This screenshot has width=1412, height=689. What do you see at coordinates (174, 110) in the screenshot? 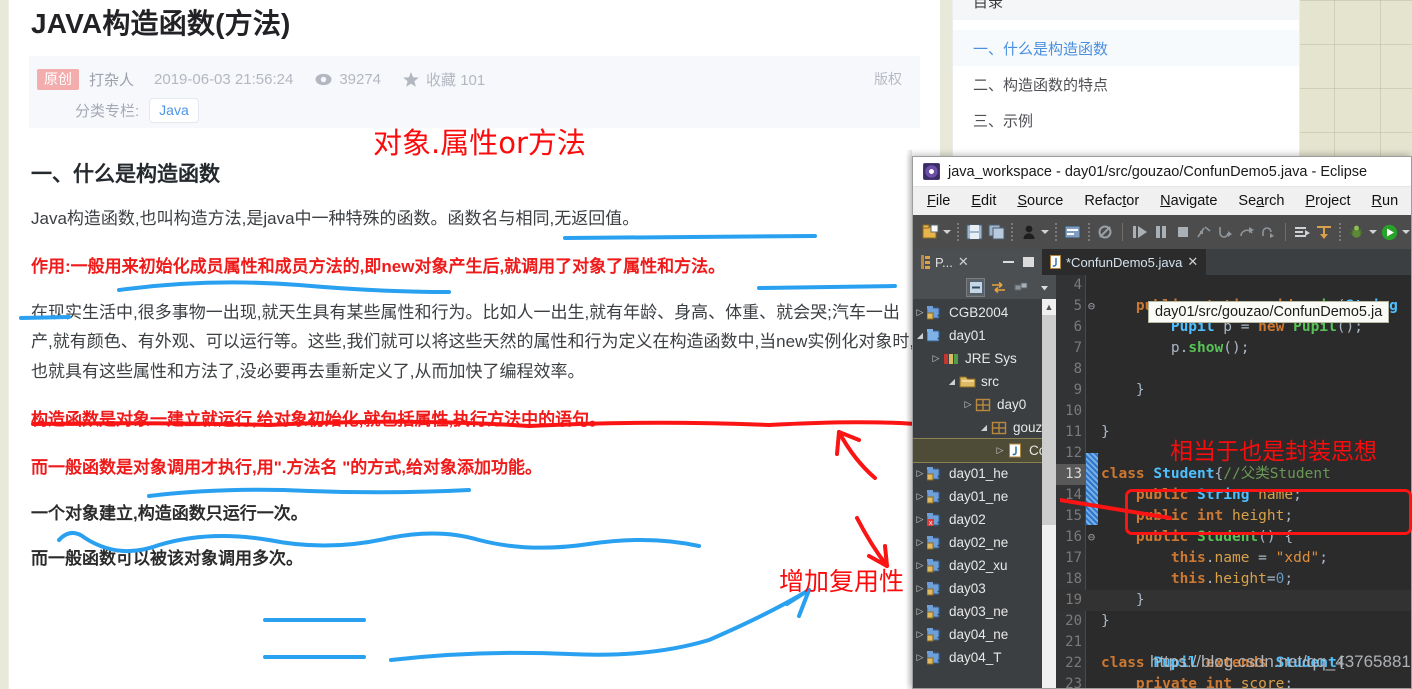
I see `column-tag-java: Java` at bounding box center [174, 110].